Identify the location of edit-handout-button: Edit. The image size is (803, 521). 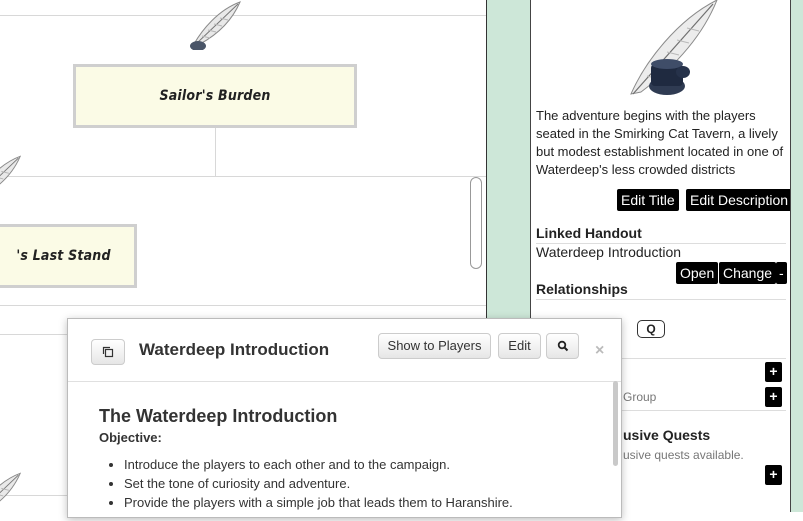
(519, 346).